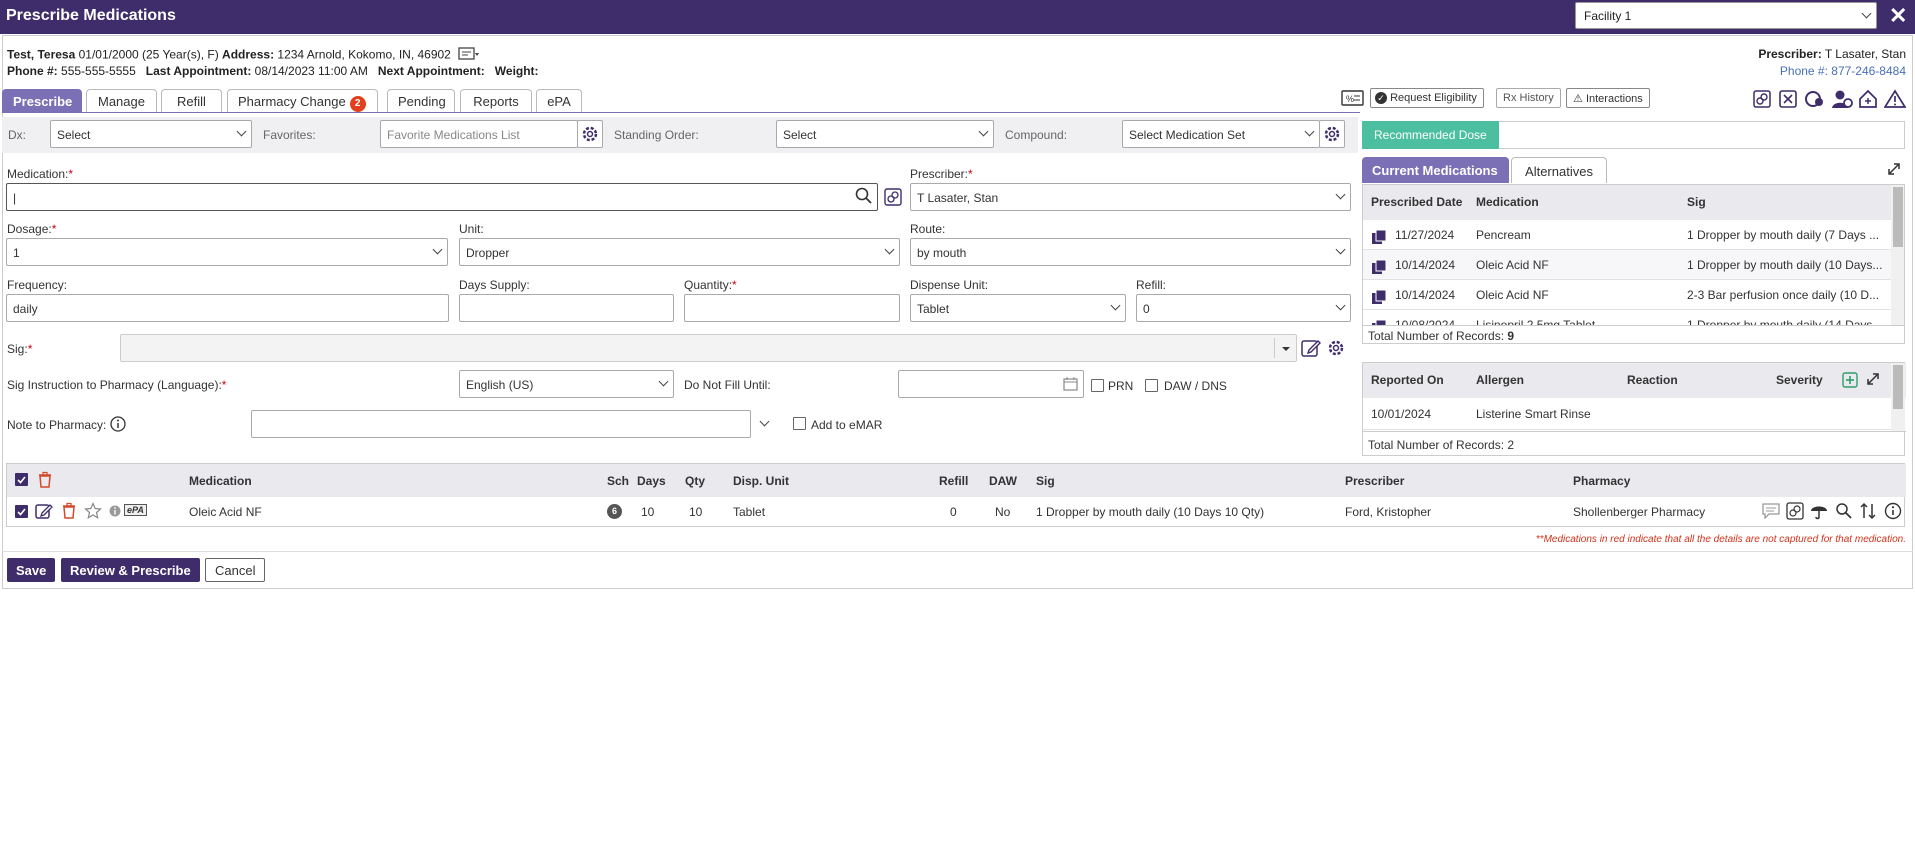 This screenshot has height=842, width=1915. What do you see at coordinates (235, 570) in the screenshot?
I see `cancel-button: Cancel` at bounding box center [235, 570].